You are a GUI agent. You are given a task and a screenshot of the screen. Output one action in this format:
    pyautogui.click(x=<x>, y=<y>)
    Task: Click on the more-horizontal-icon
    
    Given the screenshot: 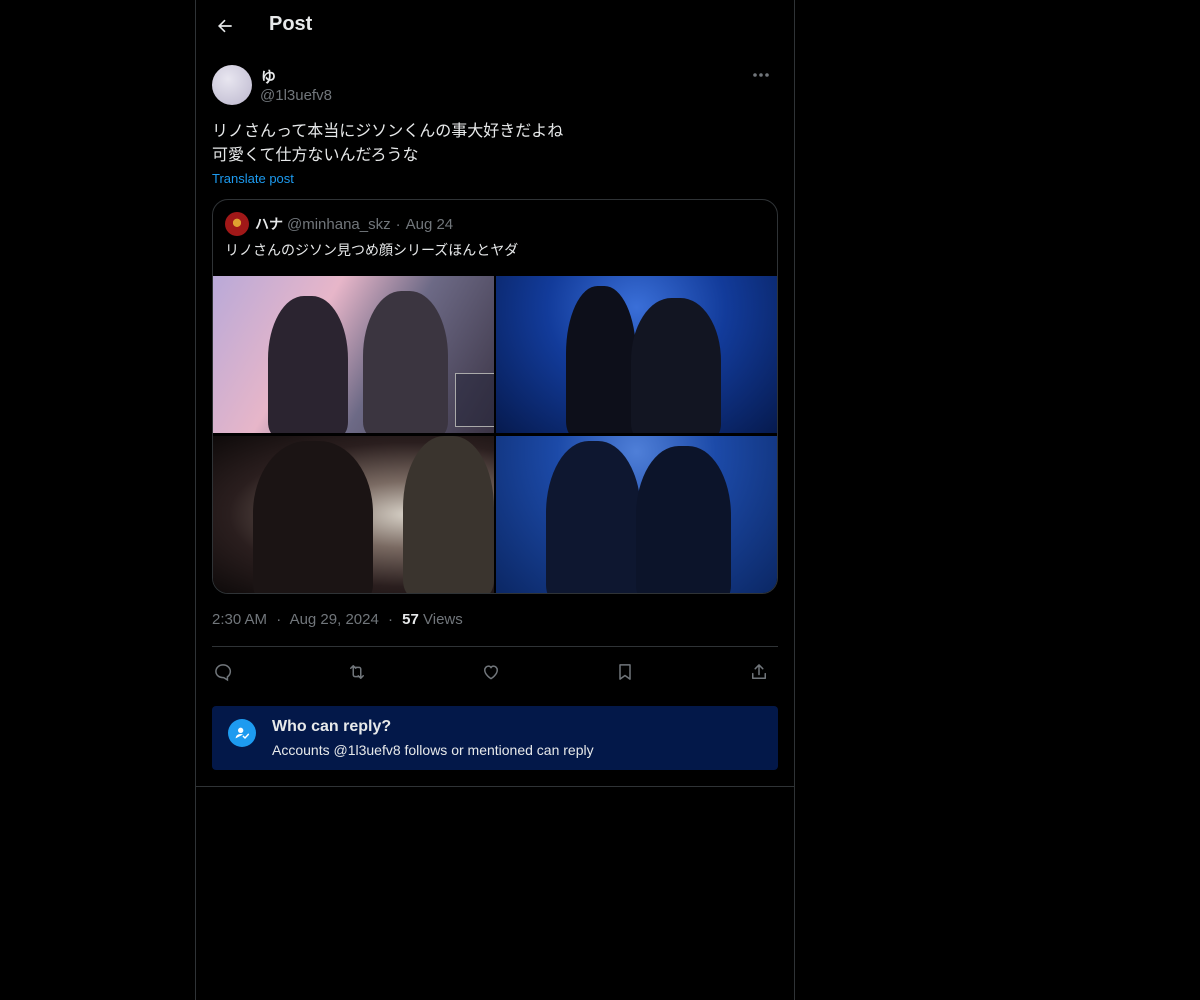 What is the action you would take?
    pyautogui.click(x=761, y=75)
    